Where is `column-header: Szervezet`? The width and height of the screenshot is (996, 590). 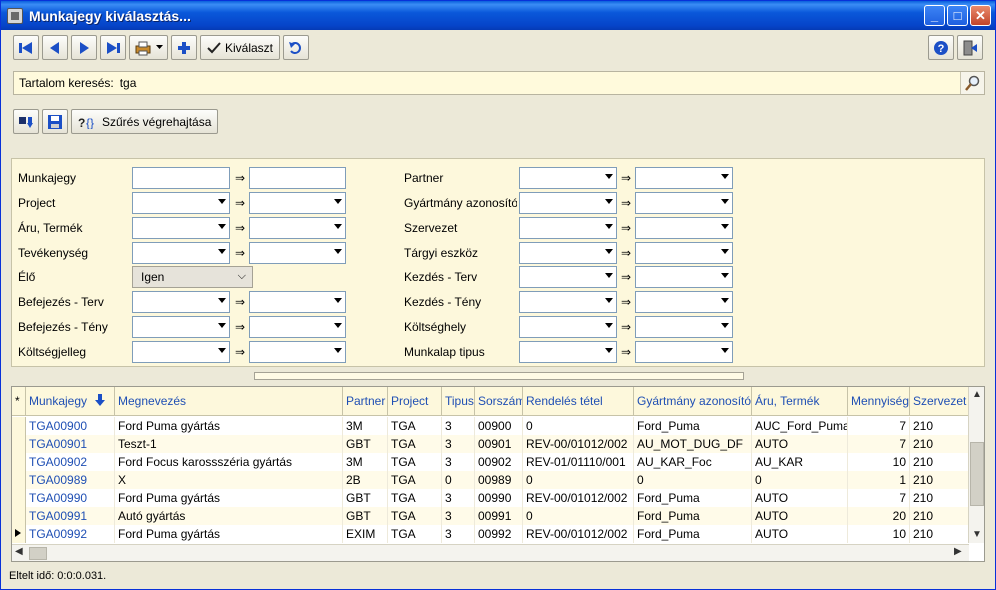 column-header: Szervezet is located at coordinates (939, 401).